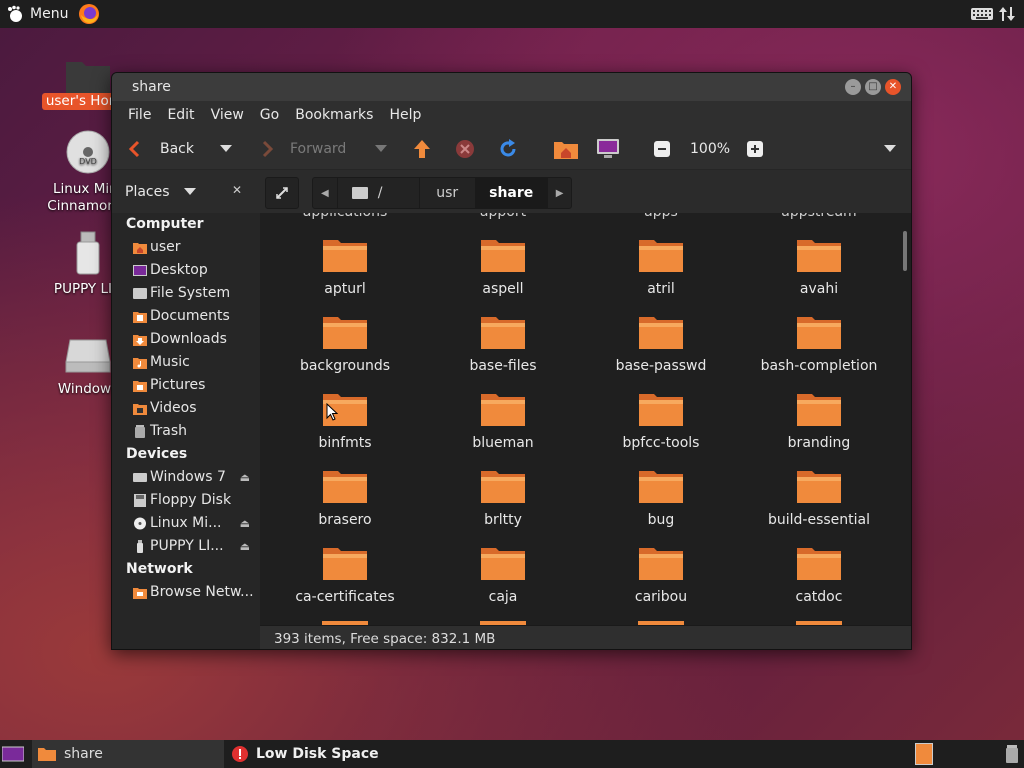 This screenshot has height=768, width=1024. What do you see at coordinates (186, 431) in the screenshot?
I see `sidebar-item-trash: Trash` at bounding box center [186, 431].